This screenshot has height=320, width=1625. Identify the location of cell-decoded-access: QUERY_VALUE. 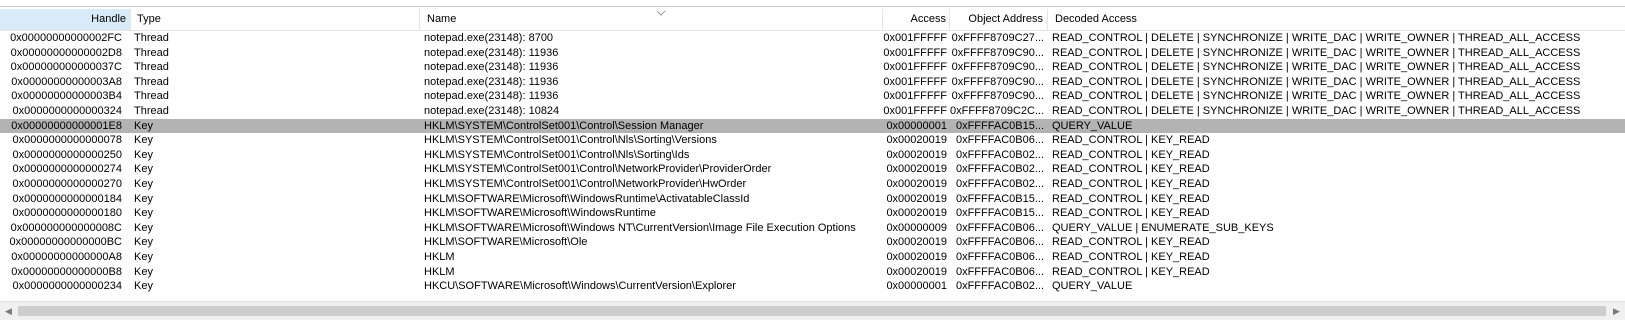
(1092, 286).